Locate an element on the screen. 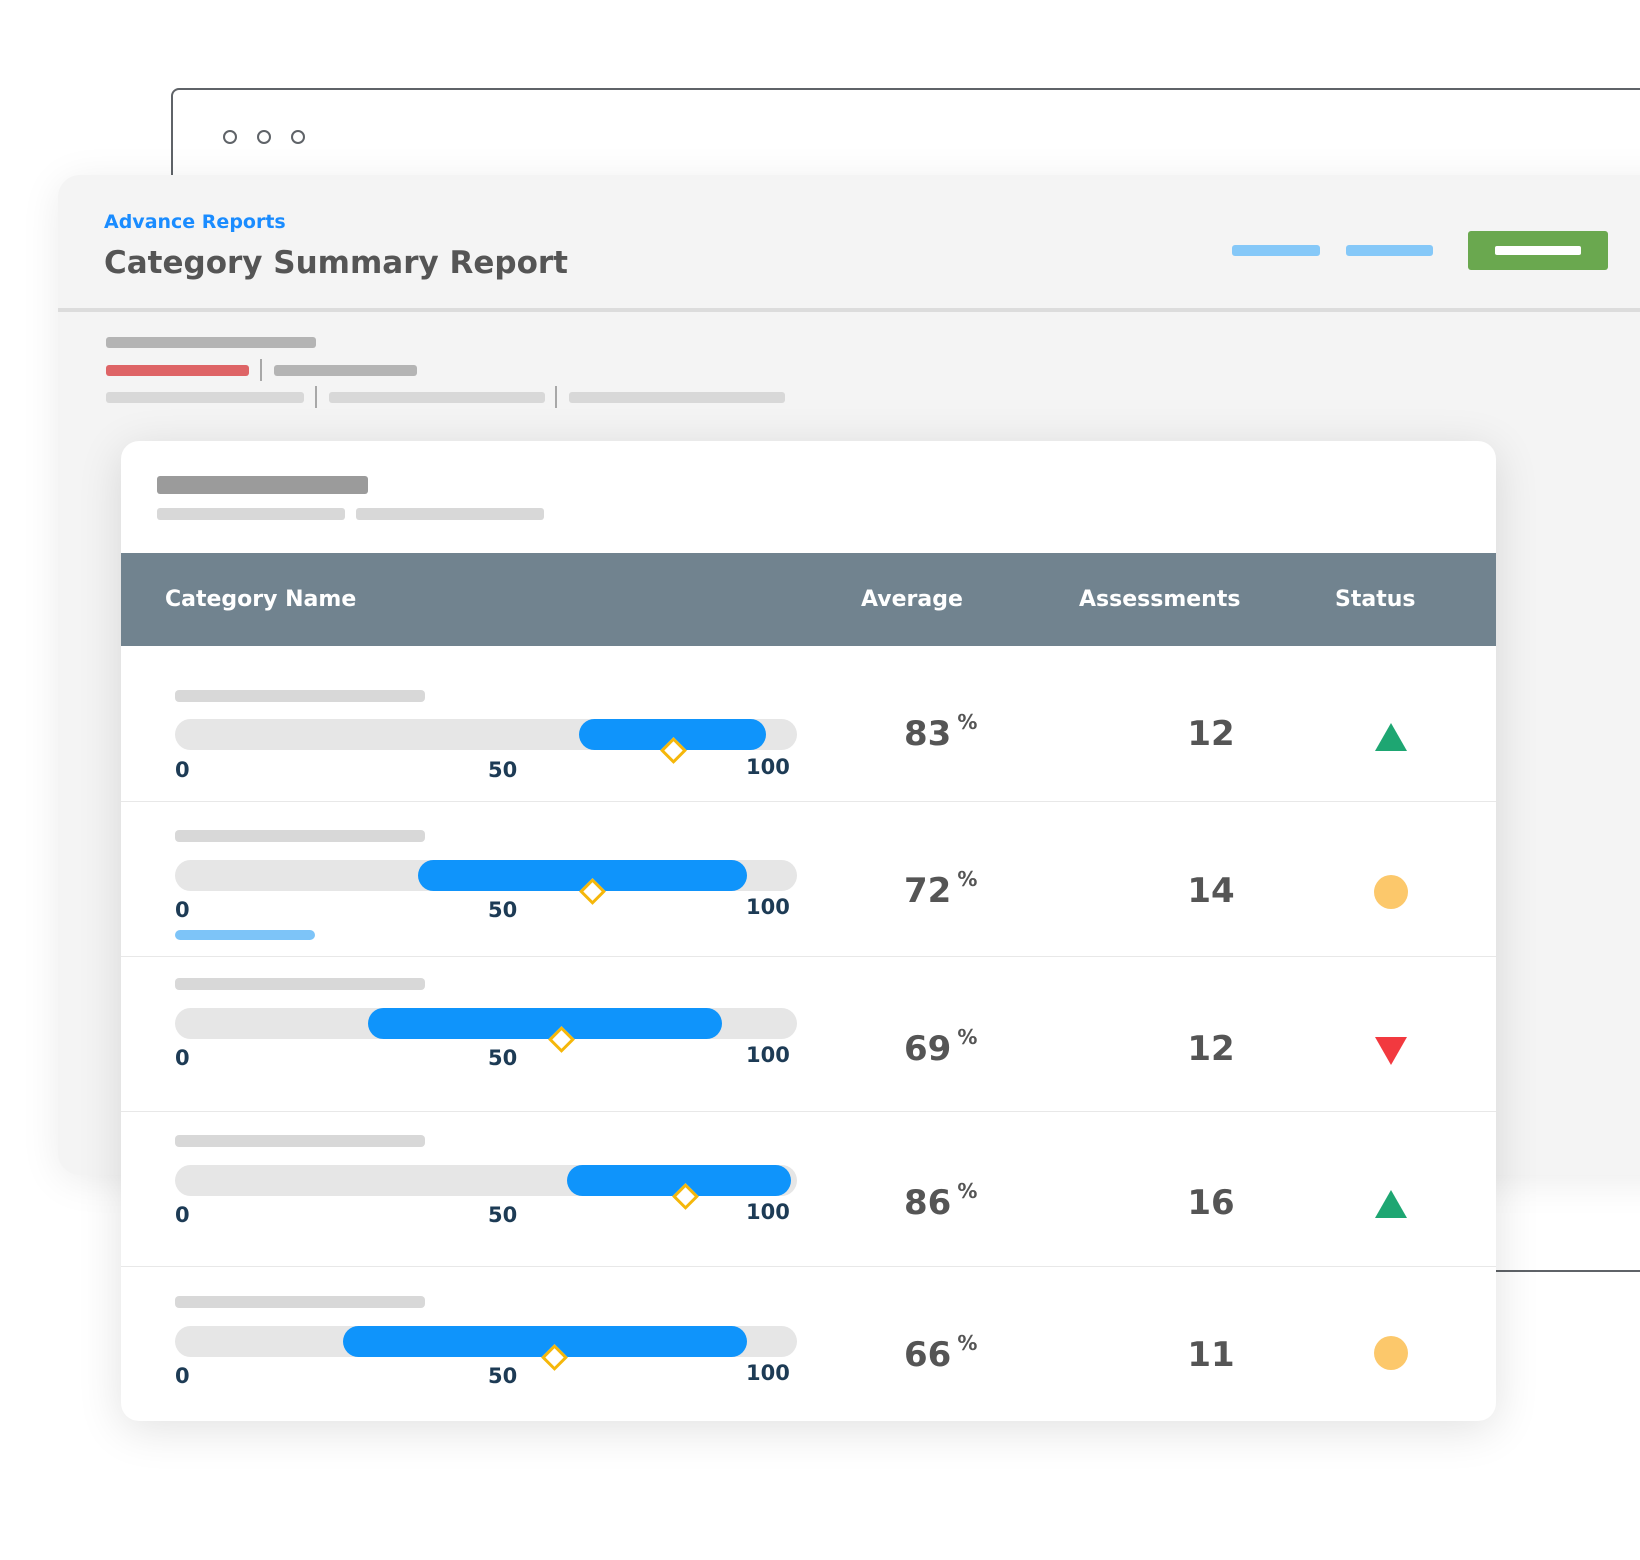  average-number: 72 is located at coordinates (928, 891).